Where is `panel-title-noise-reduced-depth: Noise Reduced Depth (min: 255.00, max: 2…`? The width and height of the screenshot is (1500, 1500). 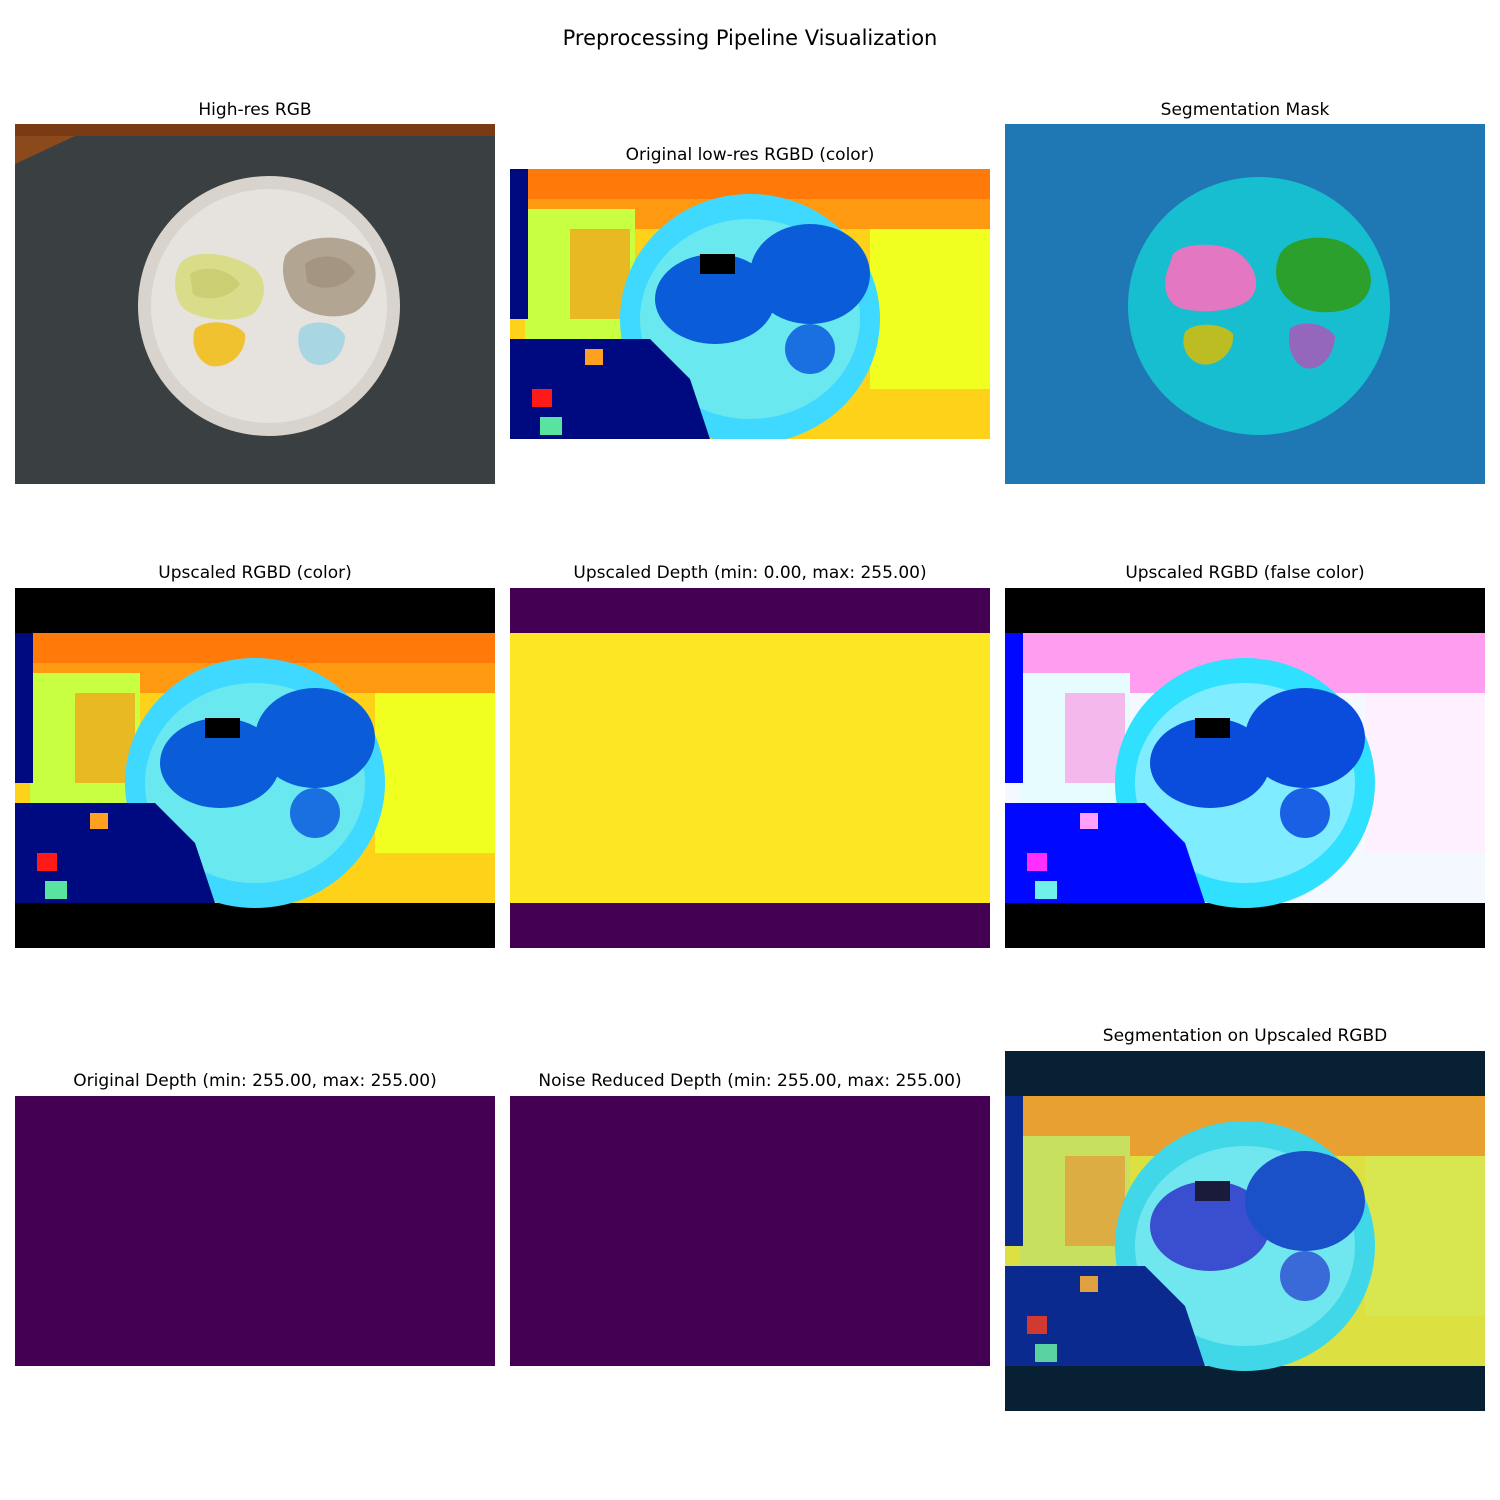
panel-title-noise-reduced-depth: Noise Reduced Depth (min: 255.00, max: 2… is located at coordinates (750, 1081).